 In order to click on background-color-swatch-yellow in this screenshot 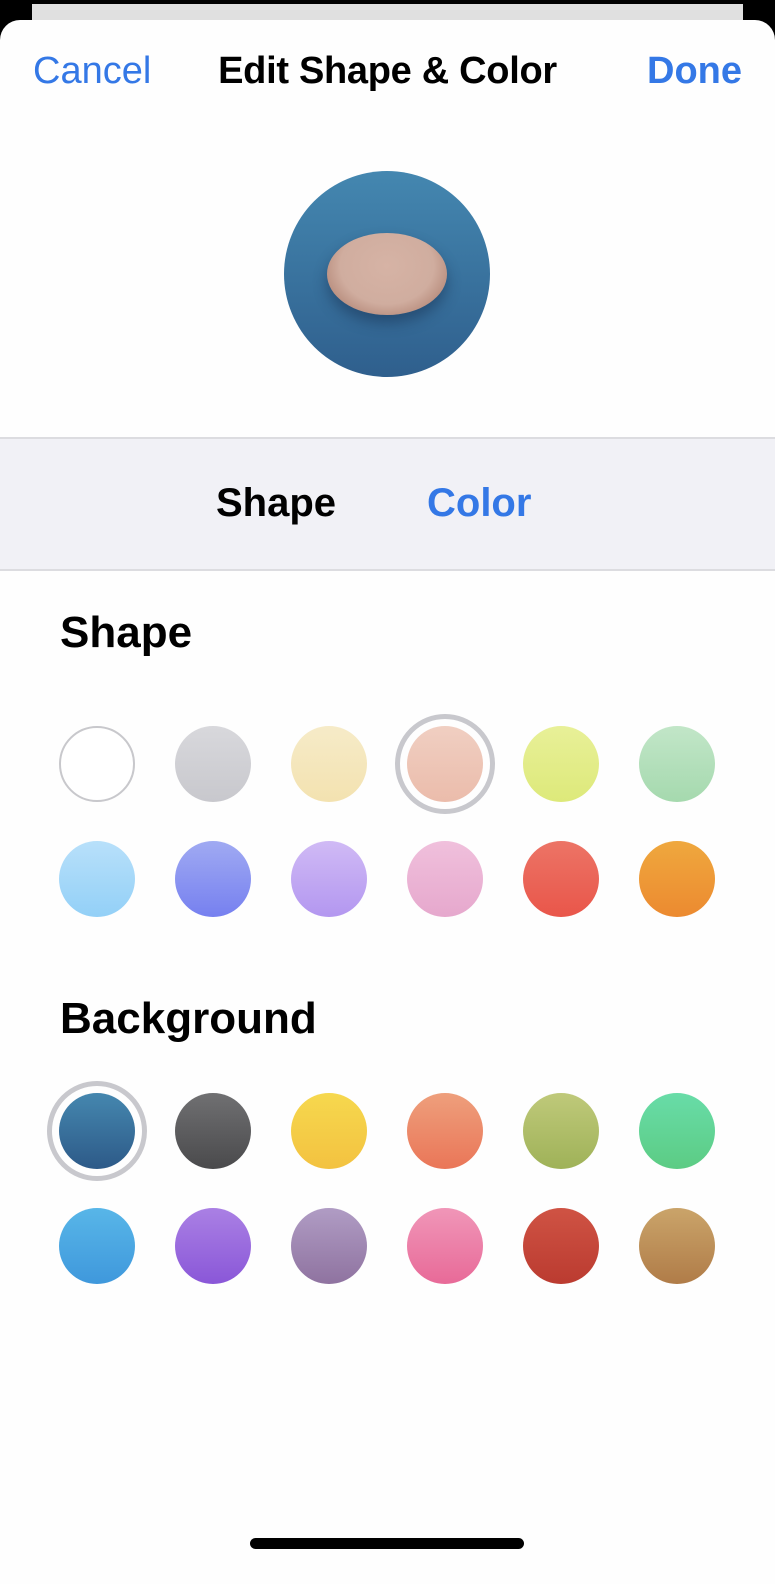, I will do `click(329, 1131)`.